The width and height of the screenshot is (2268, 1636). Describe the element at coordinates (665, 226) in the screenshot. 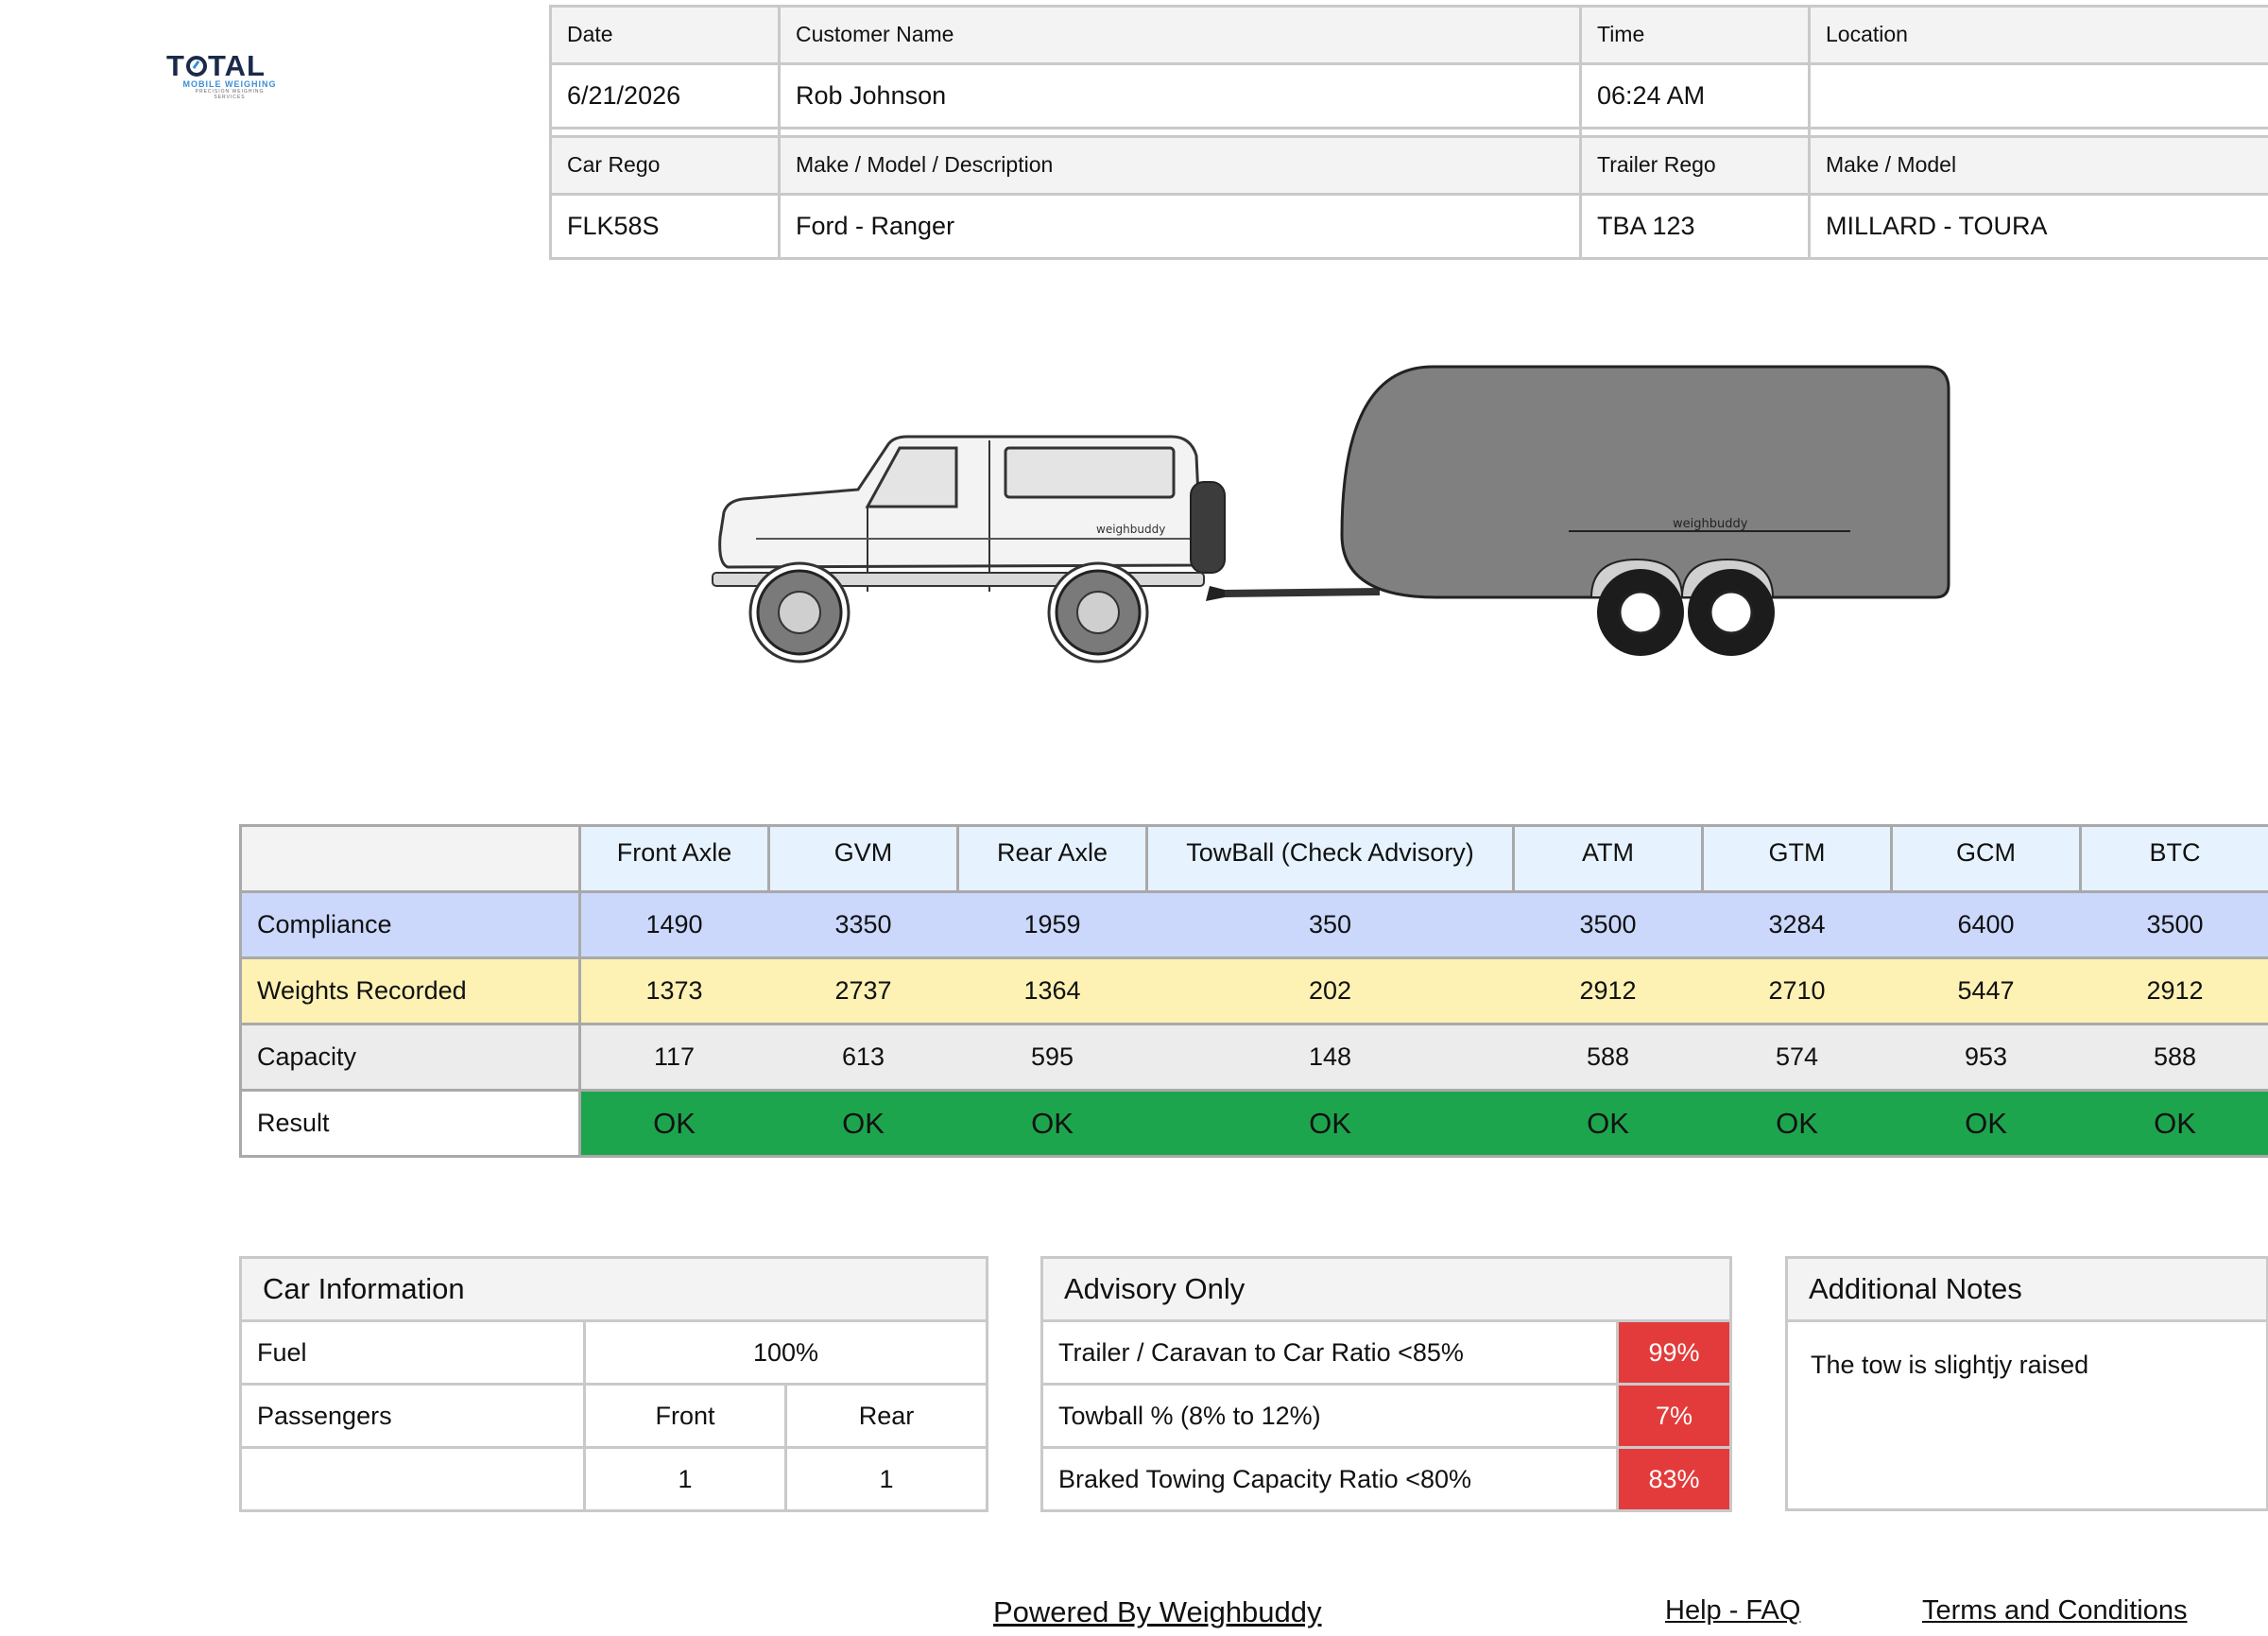

I see `car-rego-value: FLK58S` at that location.